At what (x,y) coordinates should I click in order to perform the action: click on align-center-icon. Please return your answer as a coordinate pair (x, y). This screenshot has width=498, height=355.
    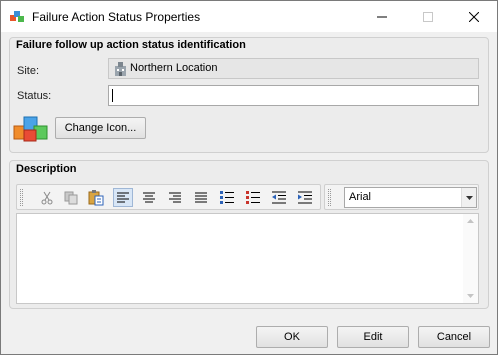
    Looking at the image, I should click on (149, 197).